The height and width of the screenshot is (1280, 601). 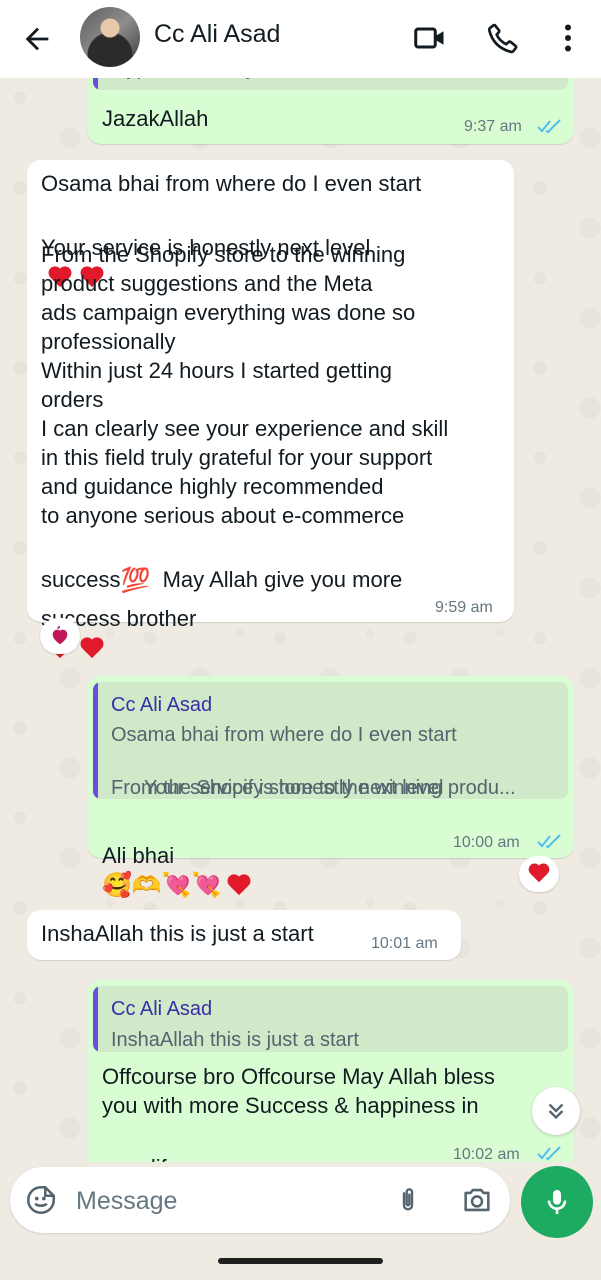 I want to click on emoji-sequence: 🥰🫶💘💘, so click(x=162, y=886).